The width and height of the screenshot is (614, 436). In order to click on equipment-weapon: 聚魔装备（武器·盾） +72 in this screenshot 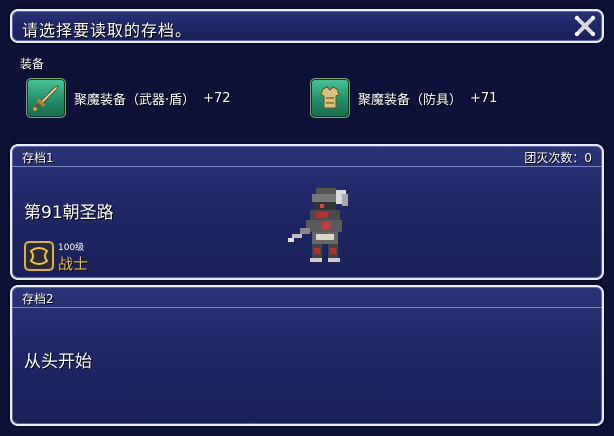, I will do `click(128, 98)`.